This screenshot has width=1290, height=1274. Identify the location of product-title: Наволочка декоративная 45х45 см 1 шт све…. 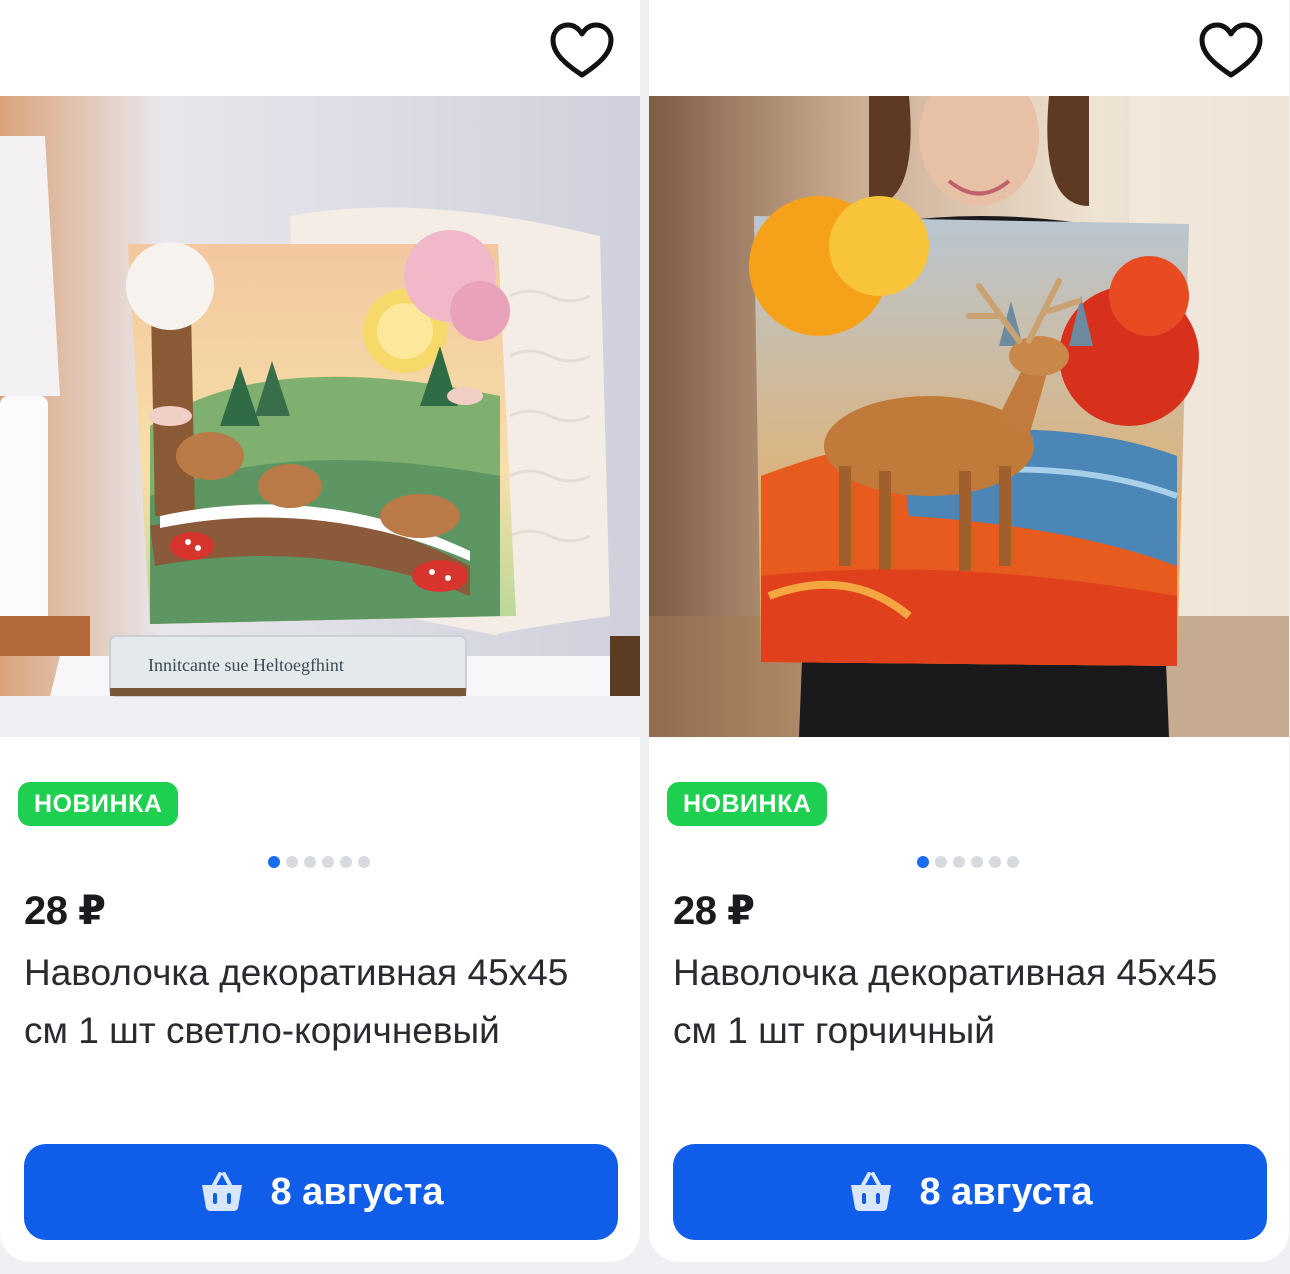
(304, 1002).